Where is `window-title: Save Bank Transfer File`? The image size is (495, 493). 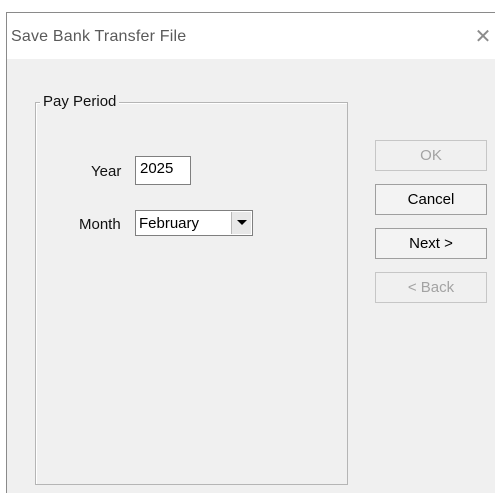
window-title: Save Bank Transfer File is located at coordinates (99, 36).